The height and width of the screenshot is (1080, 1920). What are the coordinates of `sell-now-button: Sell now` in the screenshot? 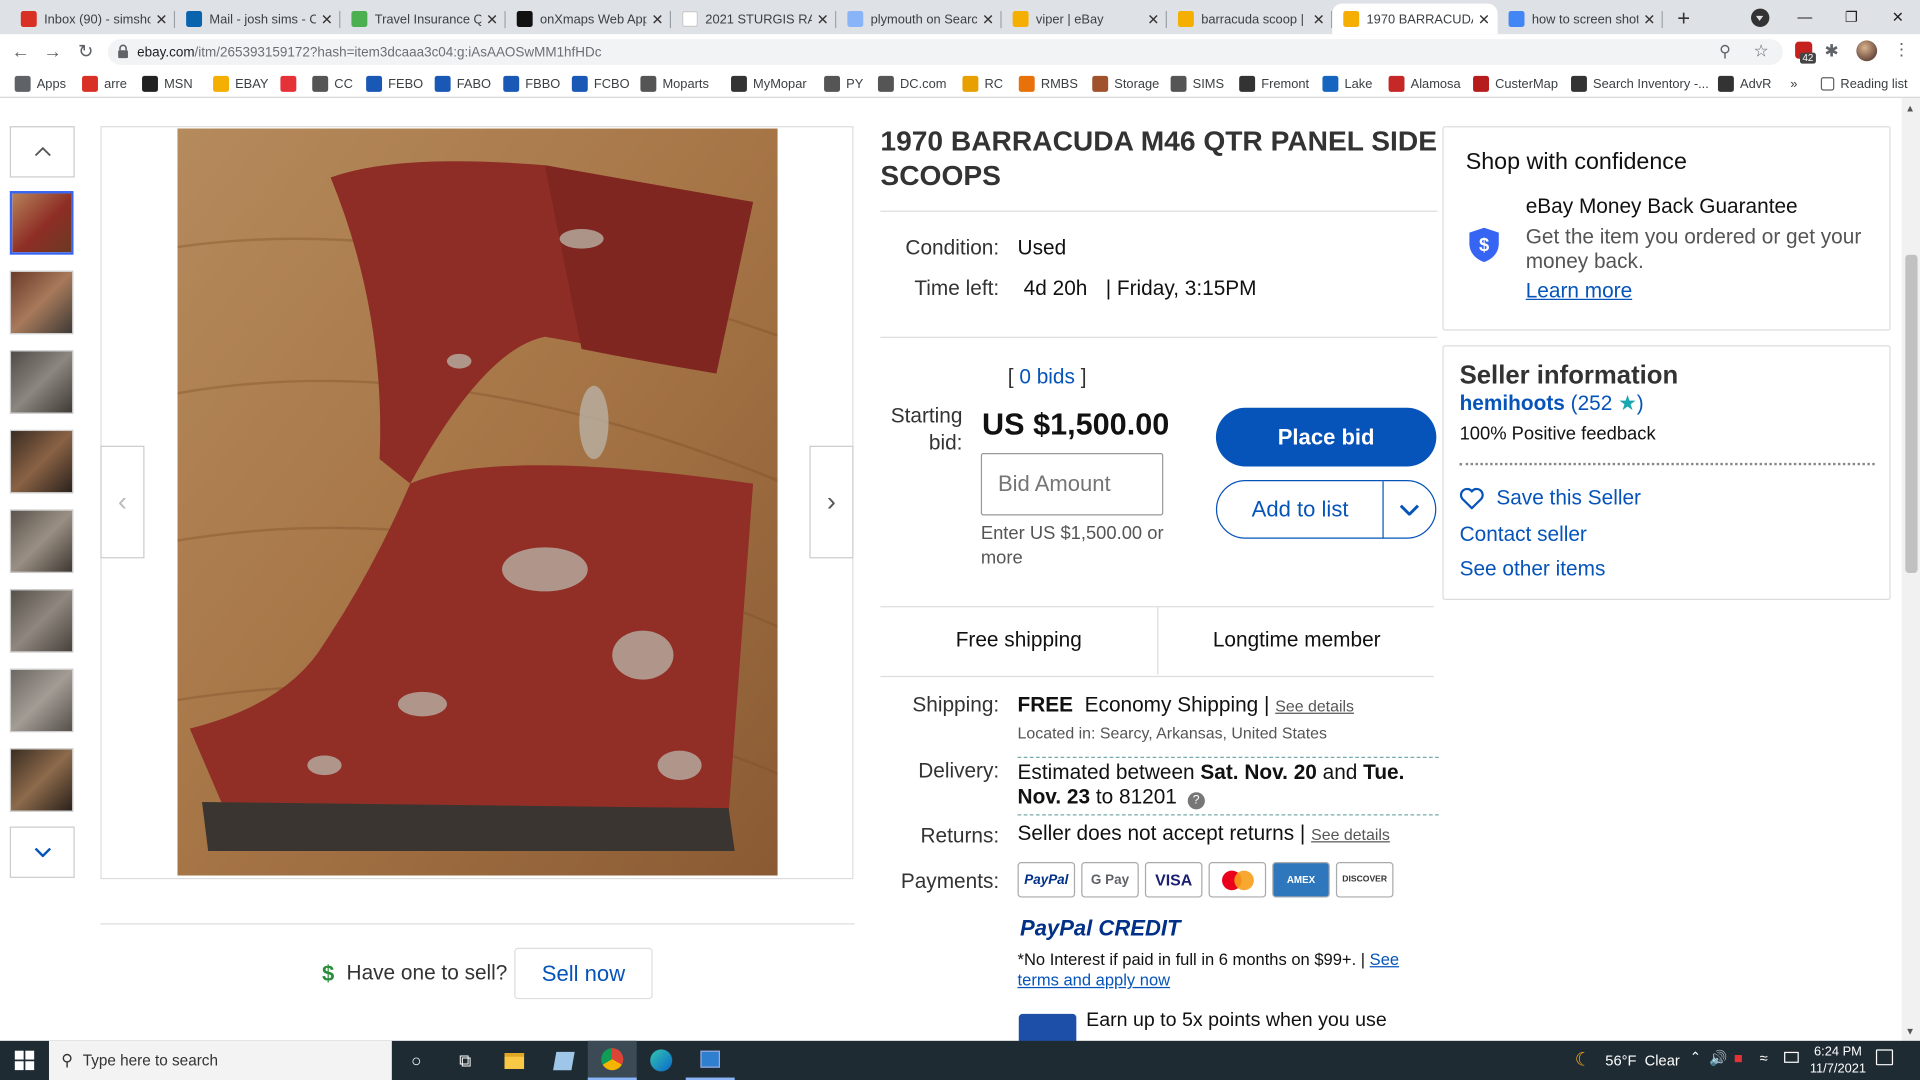 It's located at (583, 973).